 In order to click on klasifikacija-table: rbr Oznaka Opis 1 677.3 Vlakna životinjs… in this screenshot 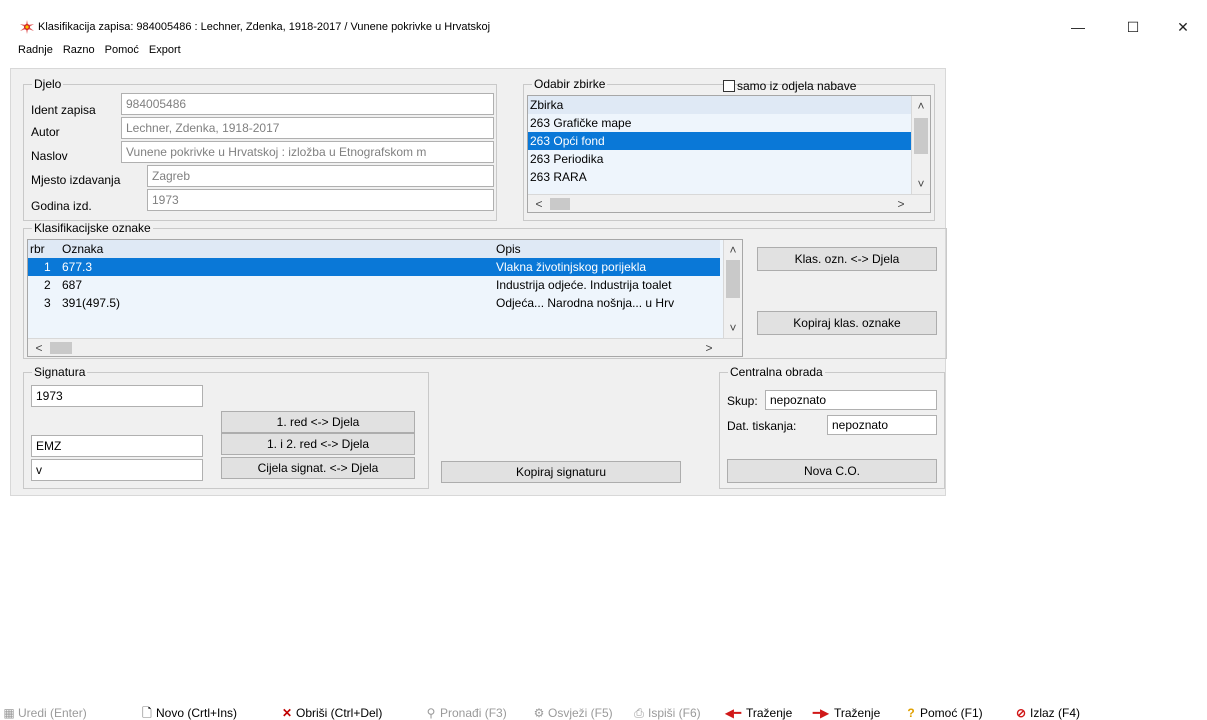, I will do `click(385, 298)`.